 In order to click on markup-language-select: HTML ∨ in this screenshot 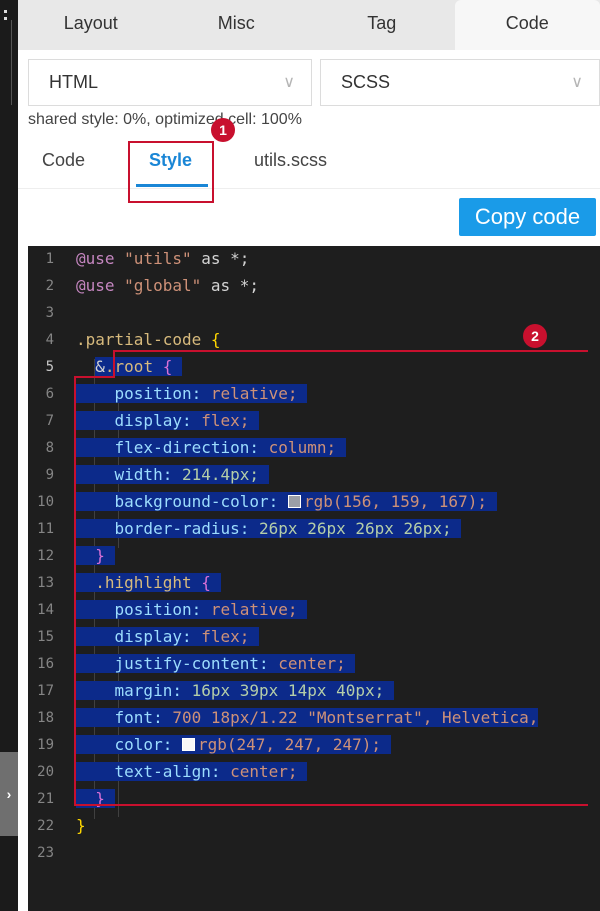, I will do `click(170, 82)`.